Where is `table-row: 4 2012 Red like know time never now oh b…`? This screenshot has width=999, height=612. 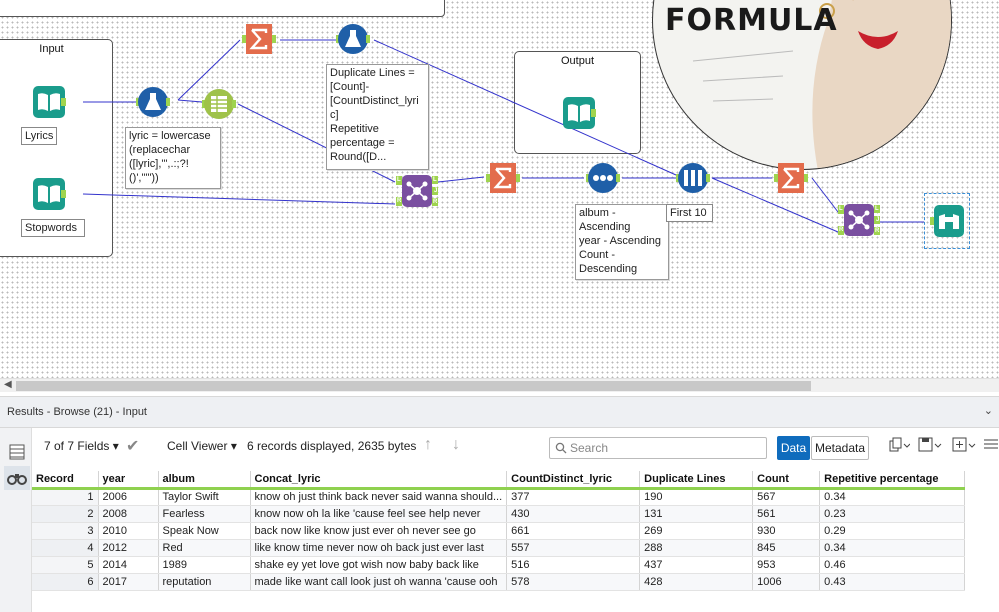 table-row: 4 2012 Red like know time never now oh b… is located at coordinates (499, 548).